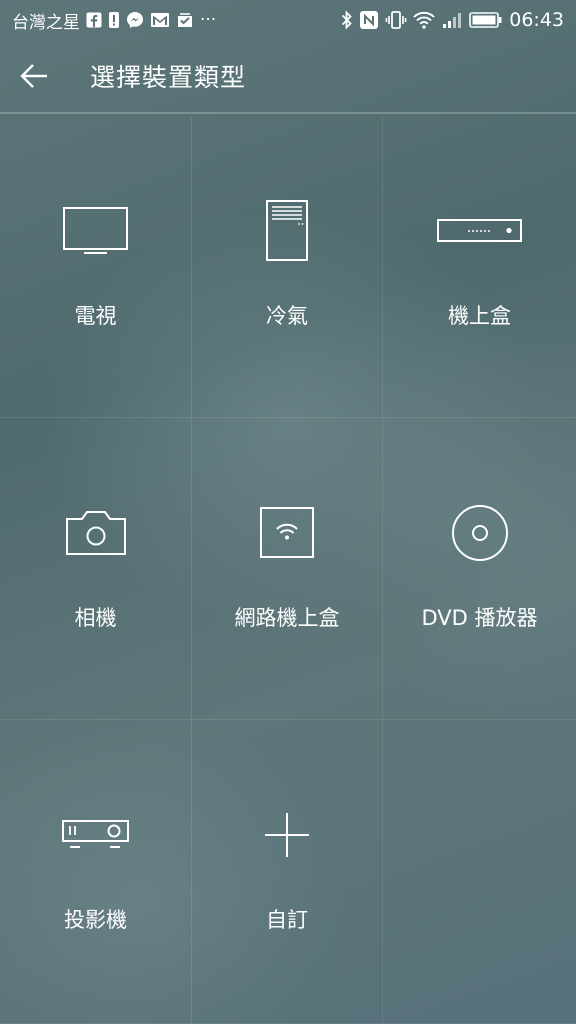 The height and width of the screenshot is (1024, 576). Describe the element at coordinates (536, 20) in the screenshot. I see `clock: 06:43` at that location.